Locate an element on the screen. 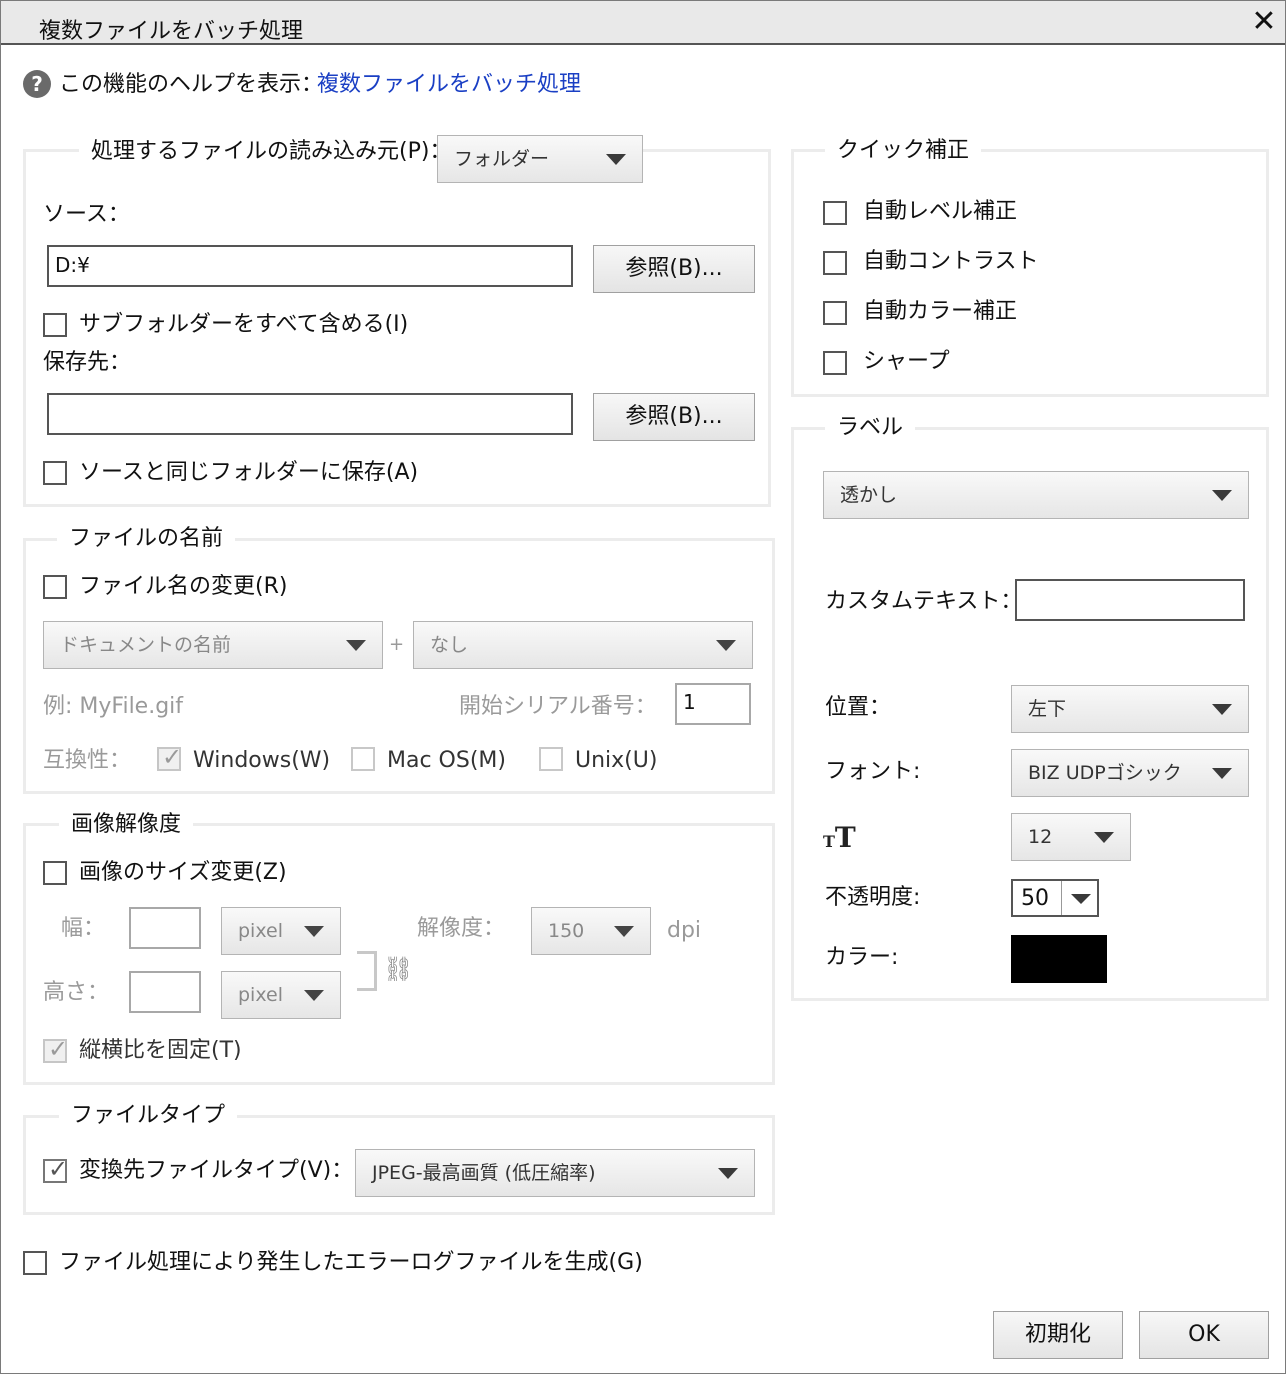 The width and height of the screenshot is (1286, 1374). size-select: 12 is located at coordinates (1071, 837).